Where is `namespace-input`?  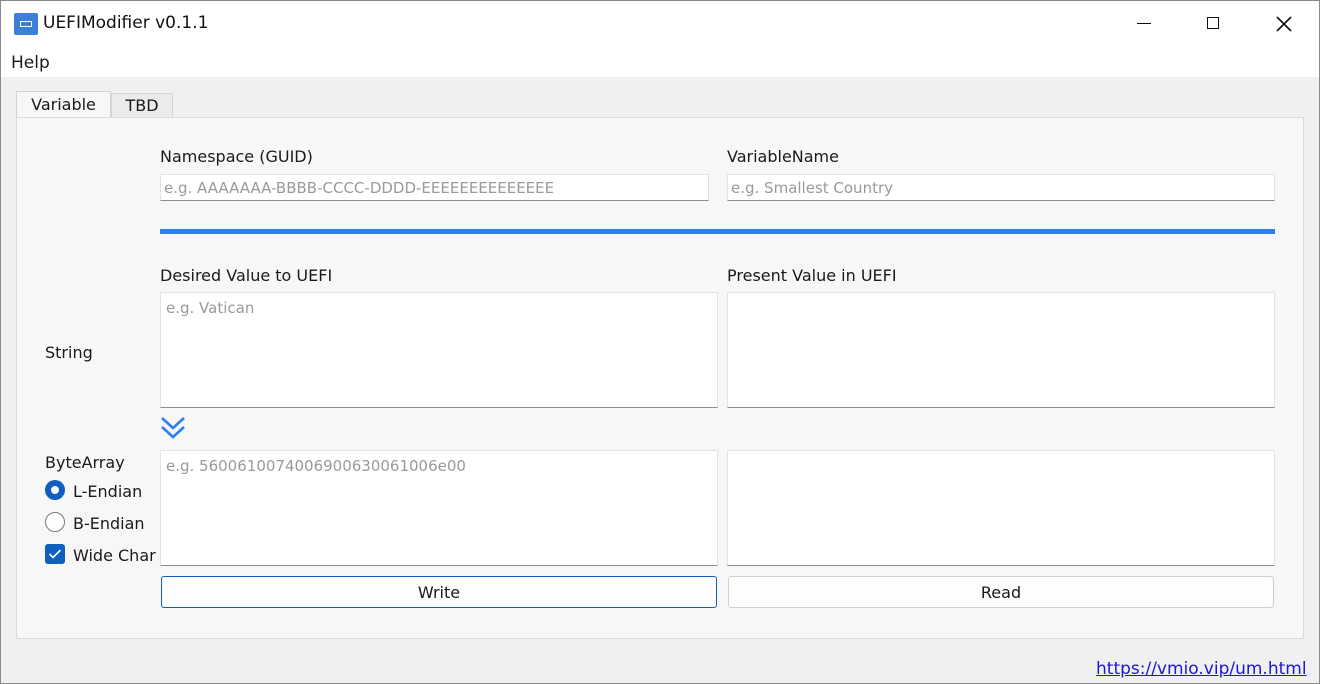 namespace-input is located at coordinates (434, 187).